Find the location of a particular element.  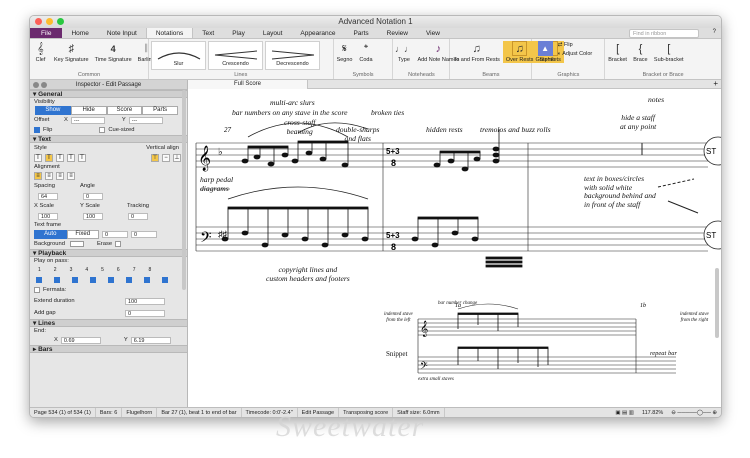

tab-full-score: Full Score is located at coordinates (248, 84).